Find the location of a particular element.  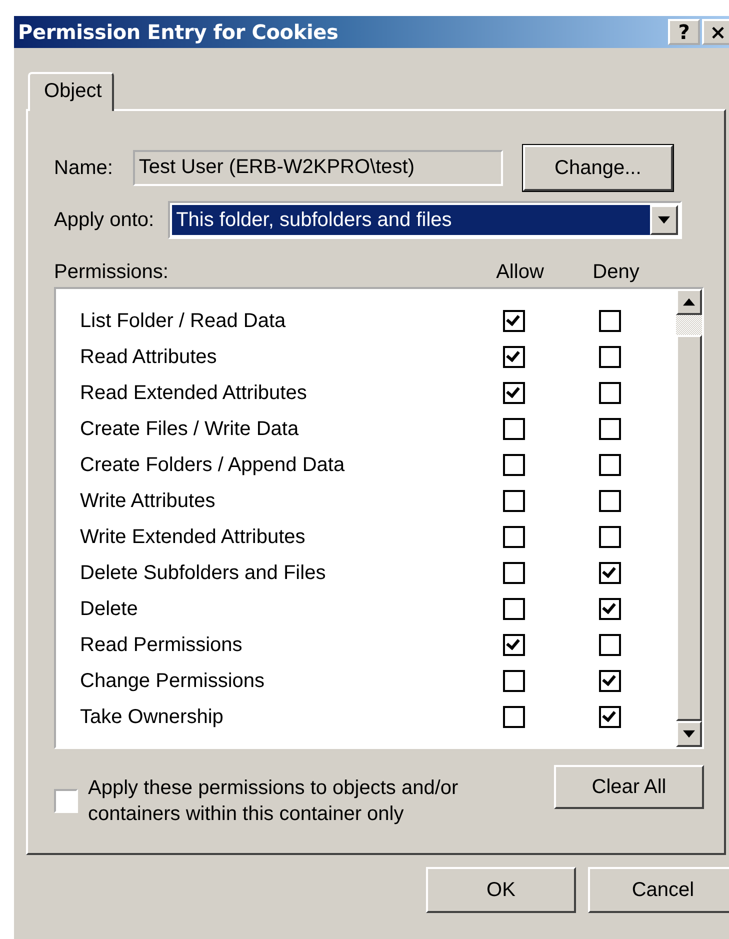

tab: Object is located at coordinates (71, 91).